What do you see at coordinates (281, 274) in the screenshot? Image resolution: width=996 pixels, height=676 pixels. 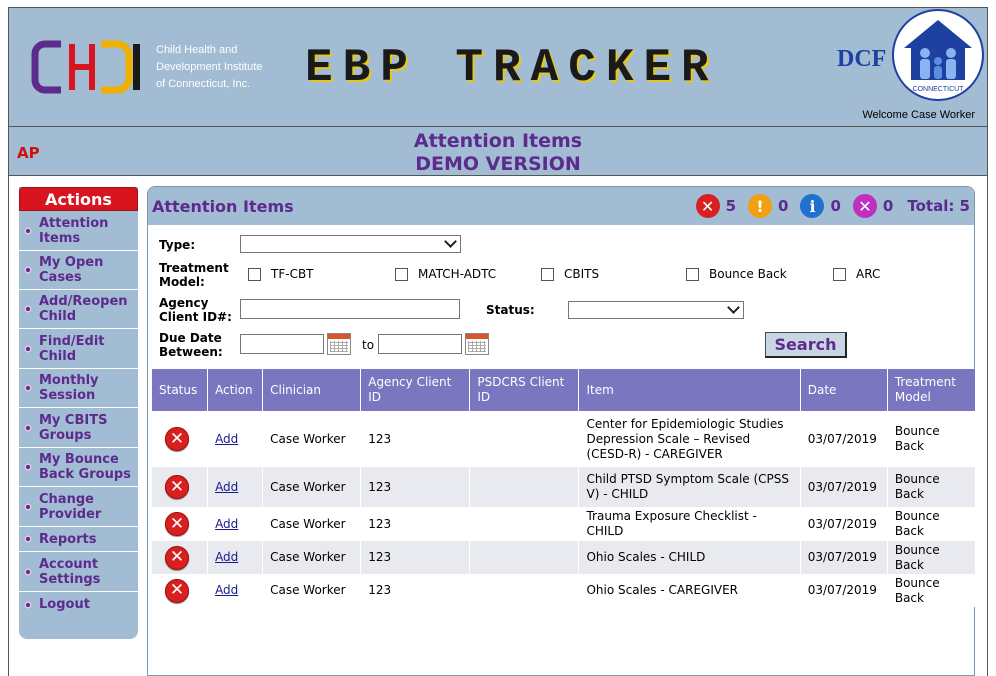 I see `checkbox-tf-cbt: TF-CBT` at bounding box center [281, 274].